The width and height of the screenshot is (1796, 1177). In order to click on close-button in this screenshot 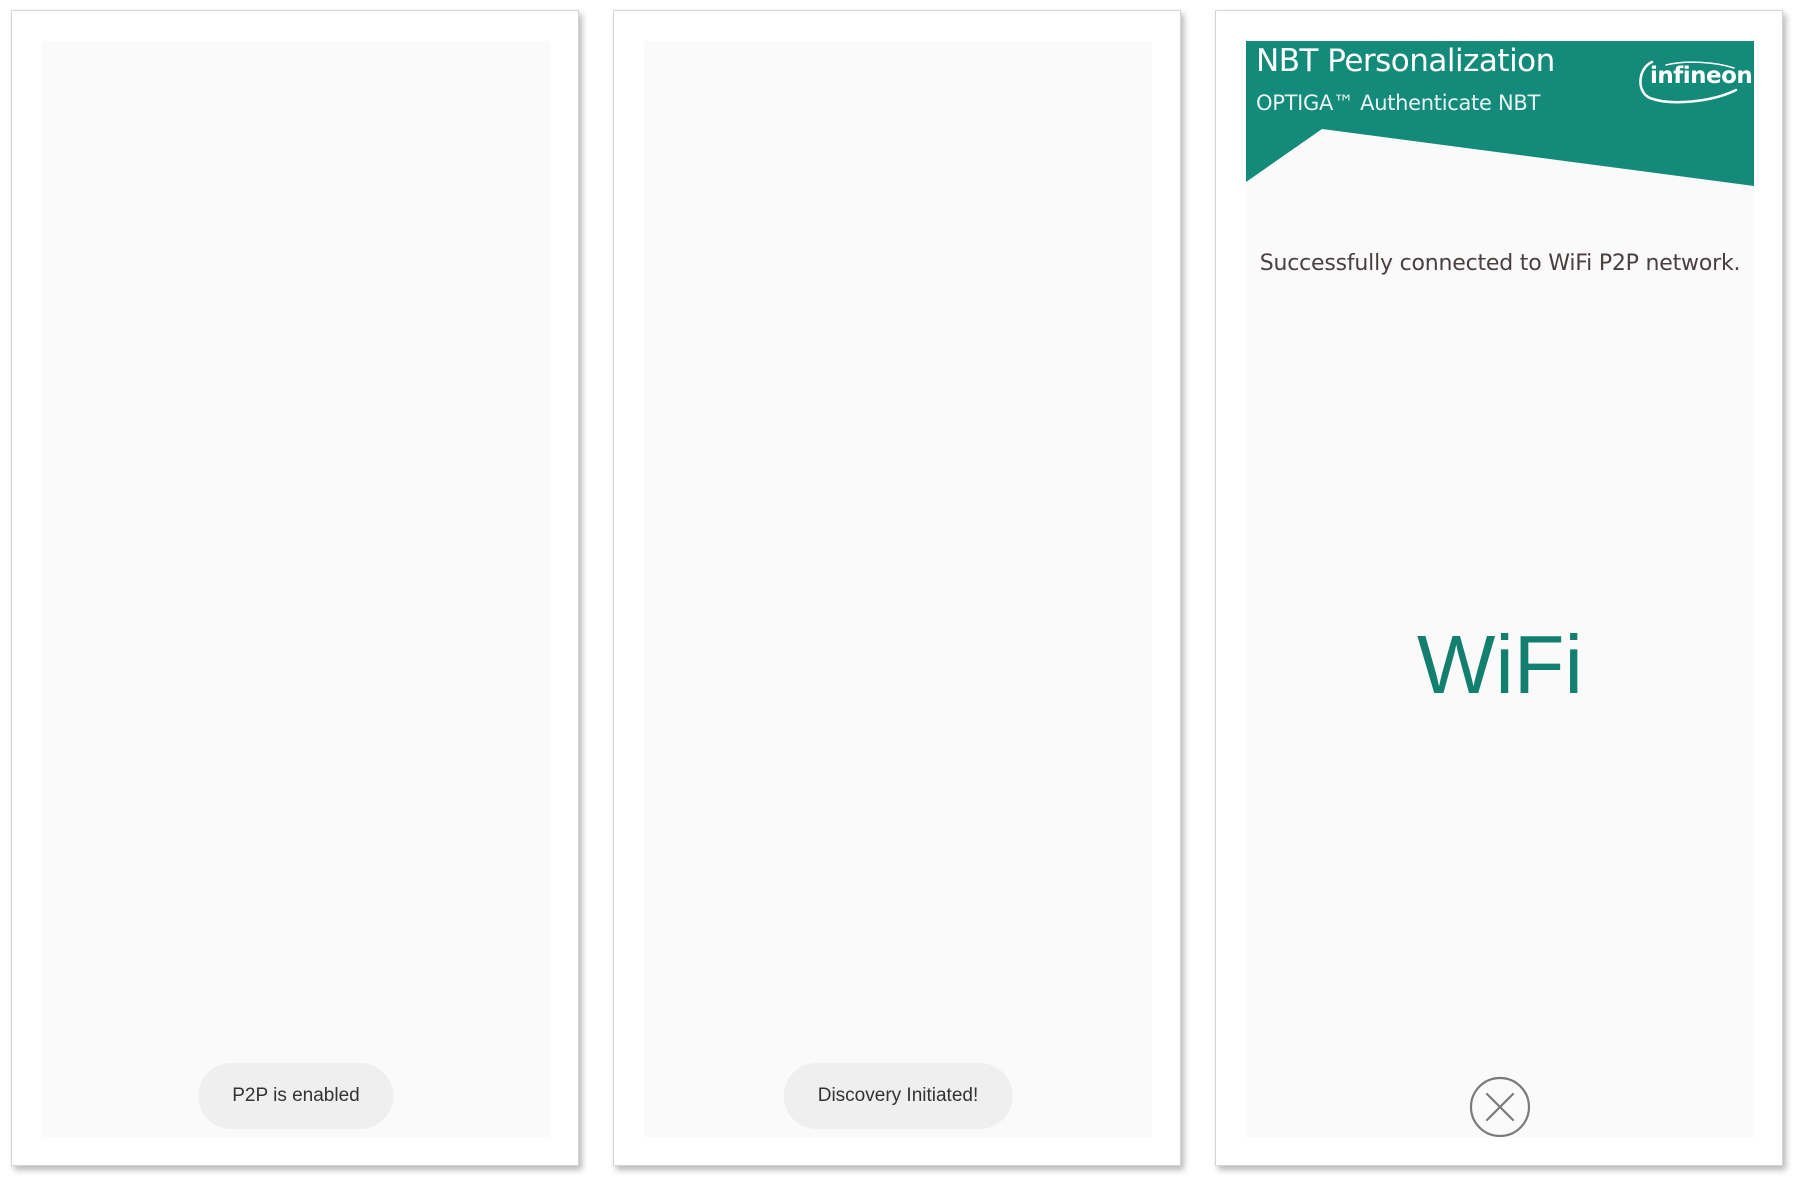, I will do `click(1500, 1106)`.